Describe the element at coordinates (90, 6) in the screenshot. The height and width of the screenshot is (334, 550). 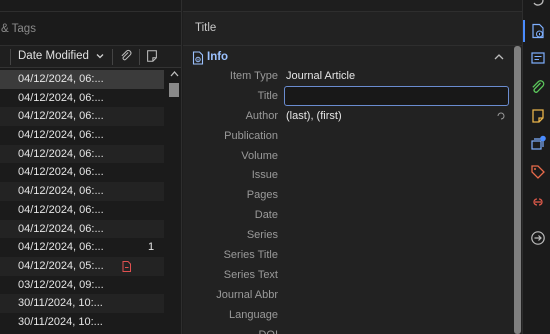
I see `items-pane-top-strip` at that location.